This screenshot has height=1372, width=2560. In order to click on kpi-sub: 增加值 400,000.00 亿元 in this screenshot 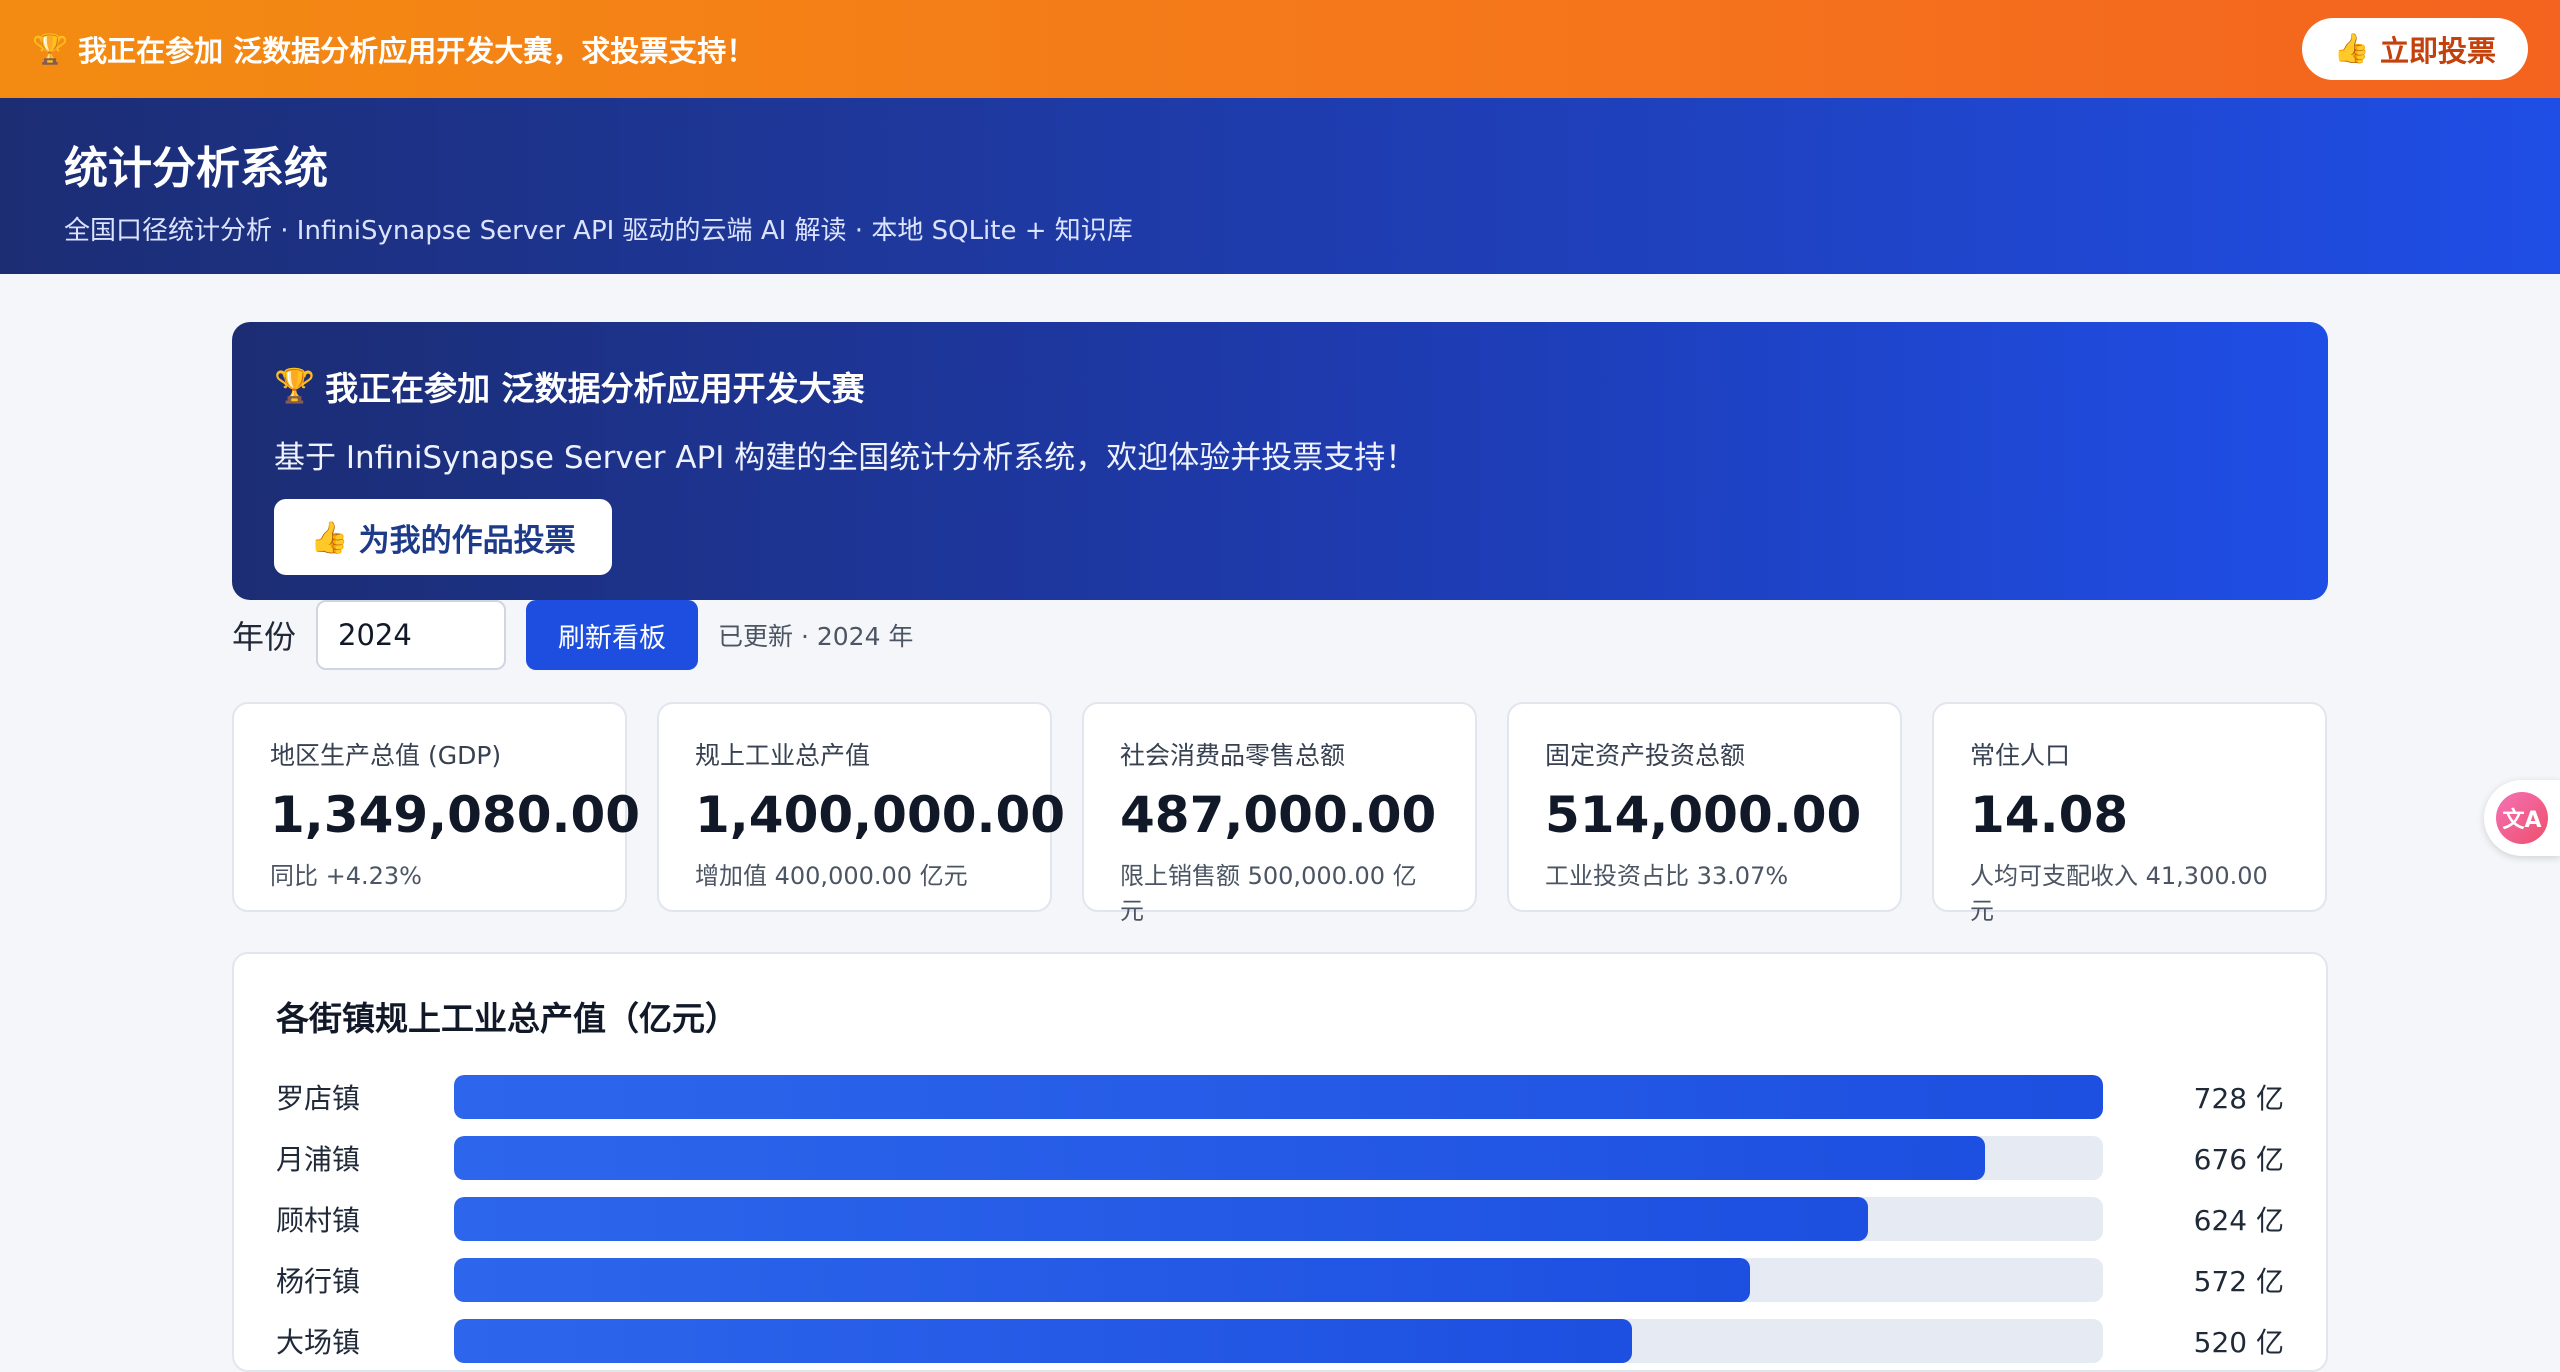, I will do `click(831, 876)`.